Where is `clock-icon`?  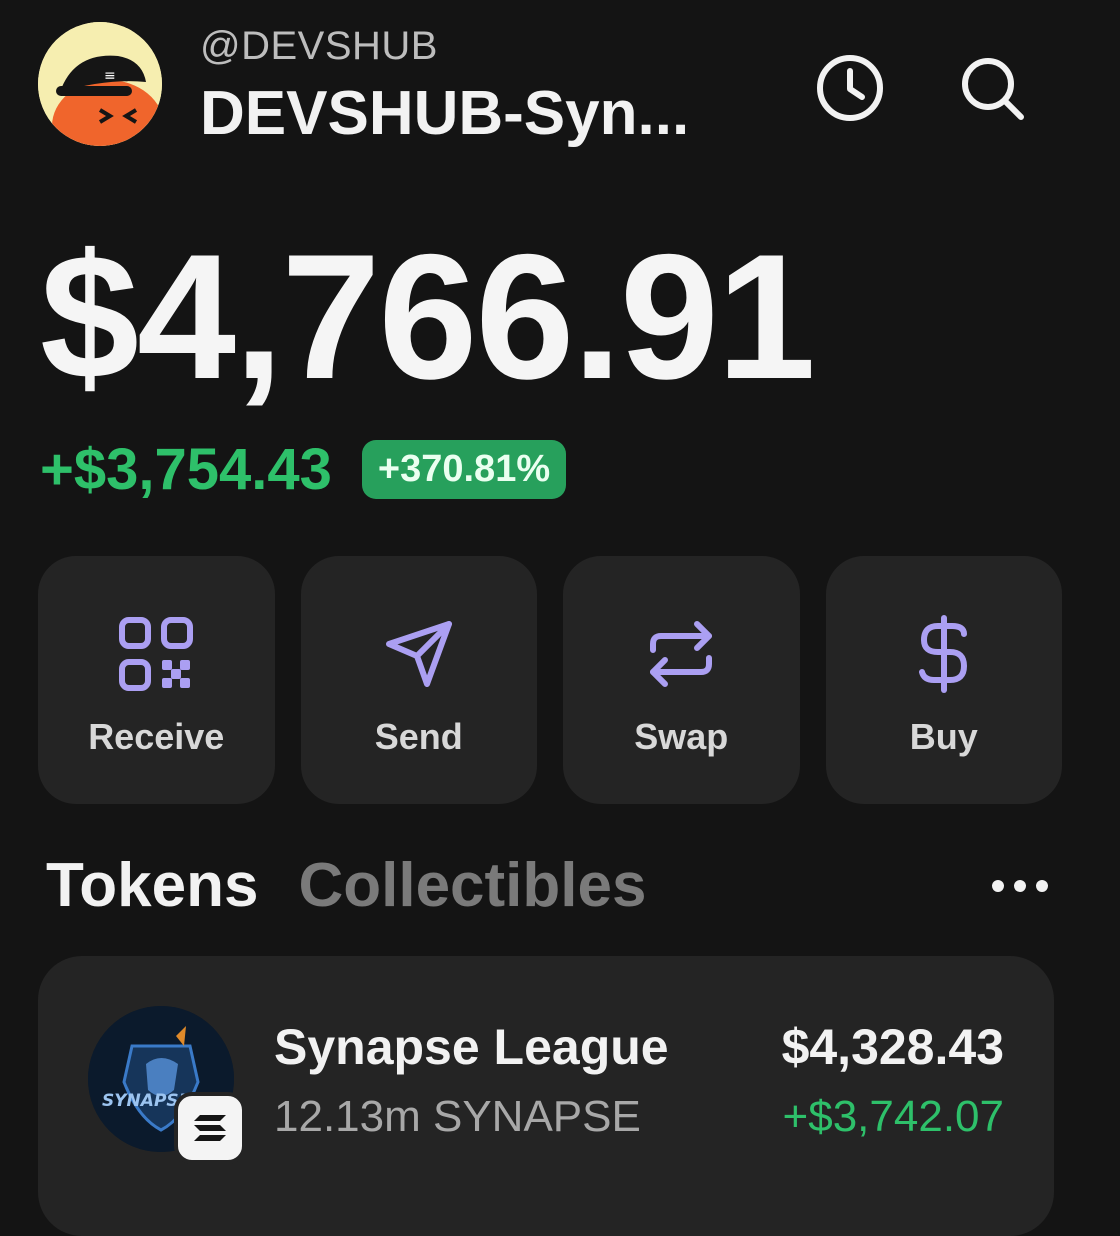
clock-icon is located at coordinates (850, 88).